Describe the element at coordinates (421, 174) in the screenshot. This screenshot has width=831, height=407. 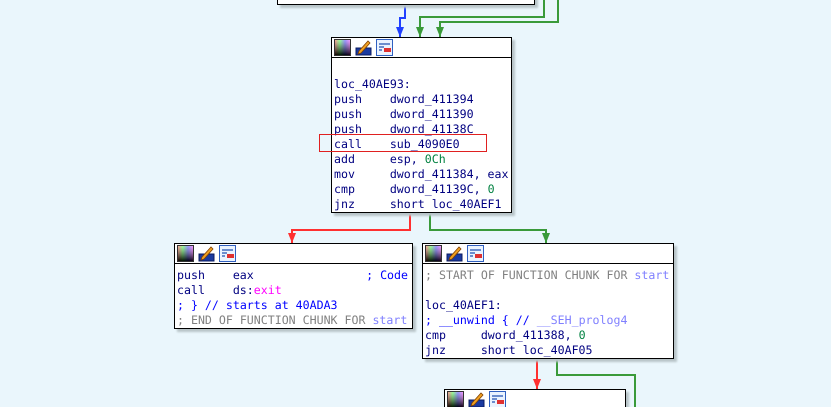
I see `code-line: mov dword_411384, eax` at that location.